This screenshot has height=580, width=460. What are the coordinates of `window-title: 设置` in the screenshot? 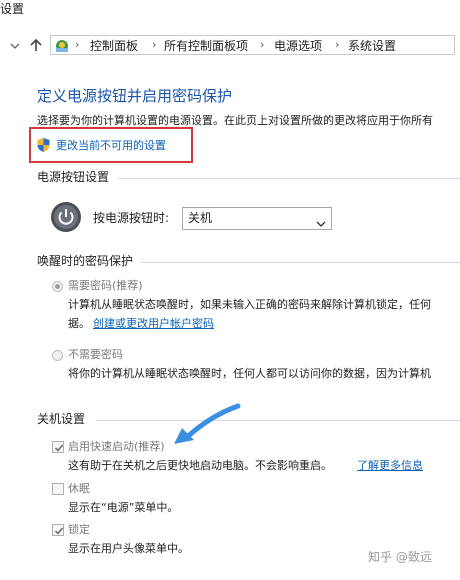 It's located at (12, 9).